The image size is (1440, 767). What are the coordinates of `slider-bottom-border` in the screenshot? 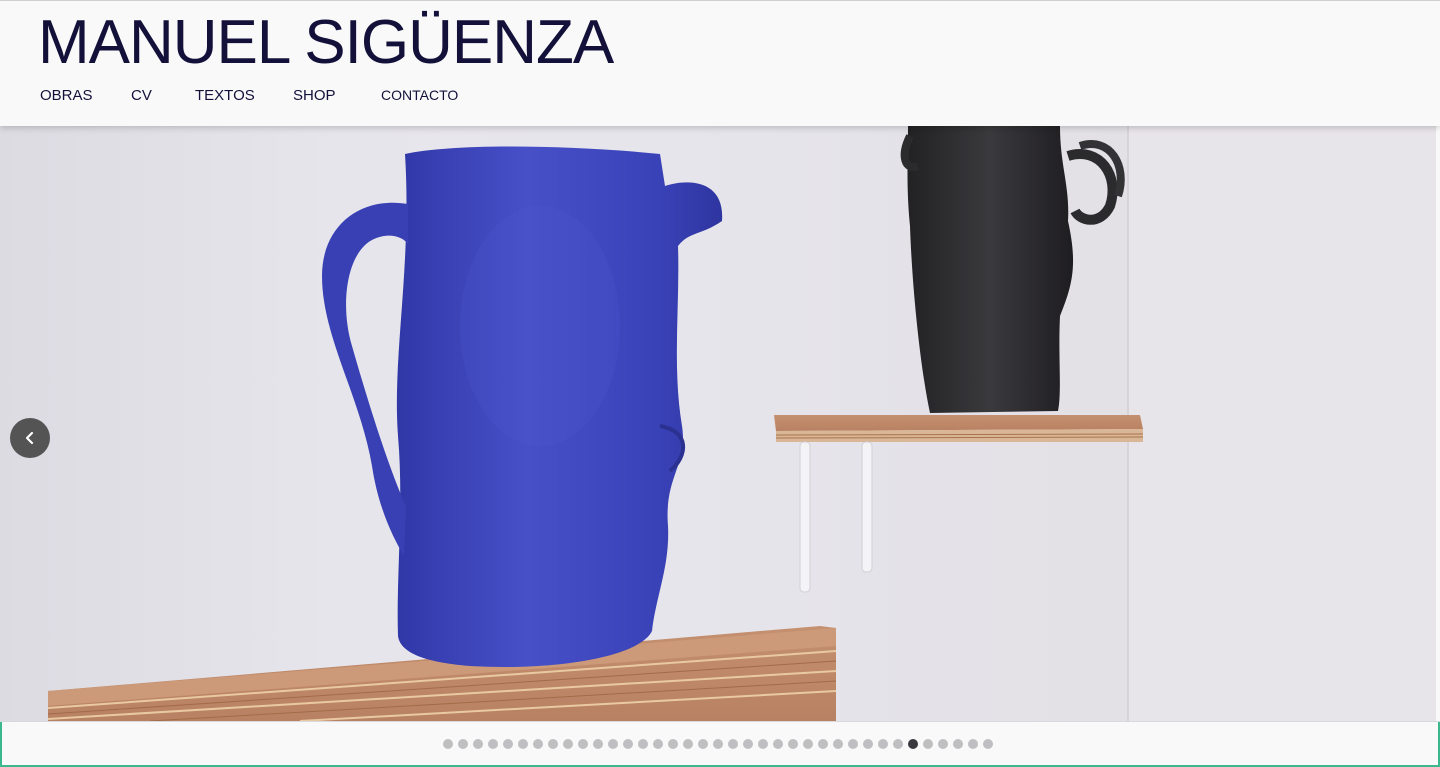 It's located at (720, 721).